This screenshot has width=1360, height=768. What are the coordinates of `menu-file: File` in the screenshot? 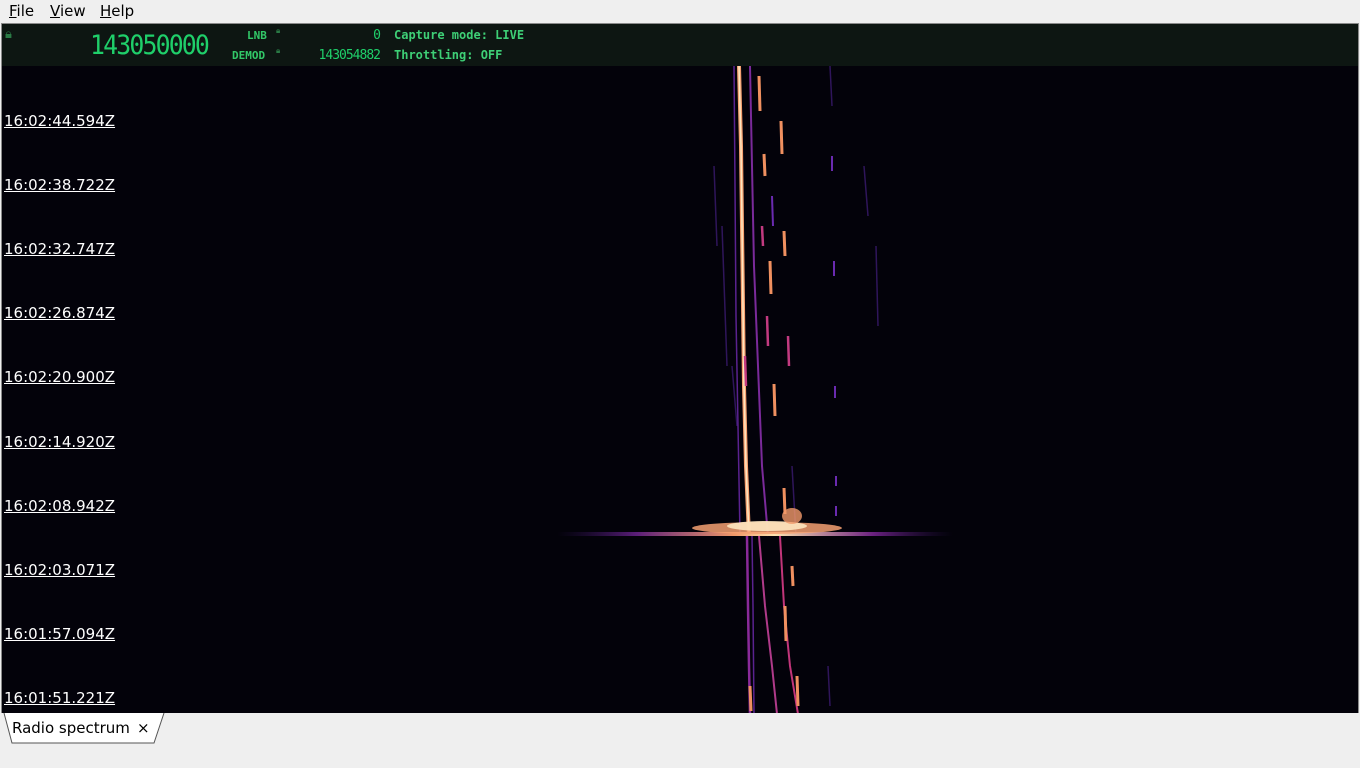 It's located at (21, 11).